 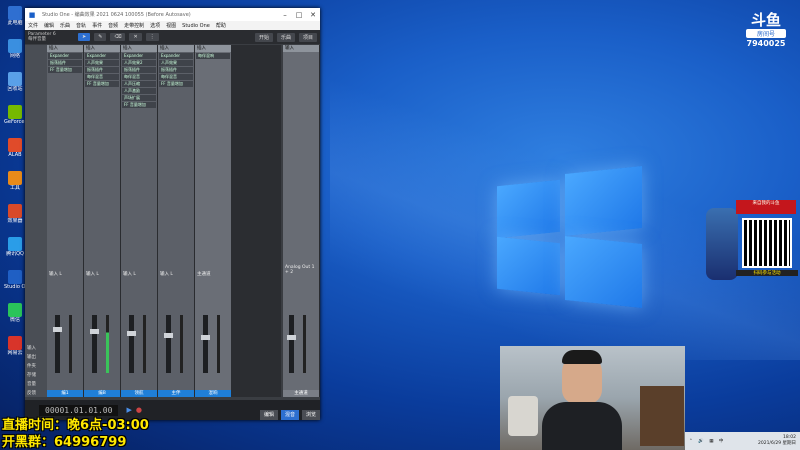 I want to click on room-tag: 房间号, so click(x=766, y=33).